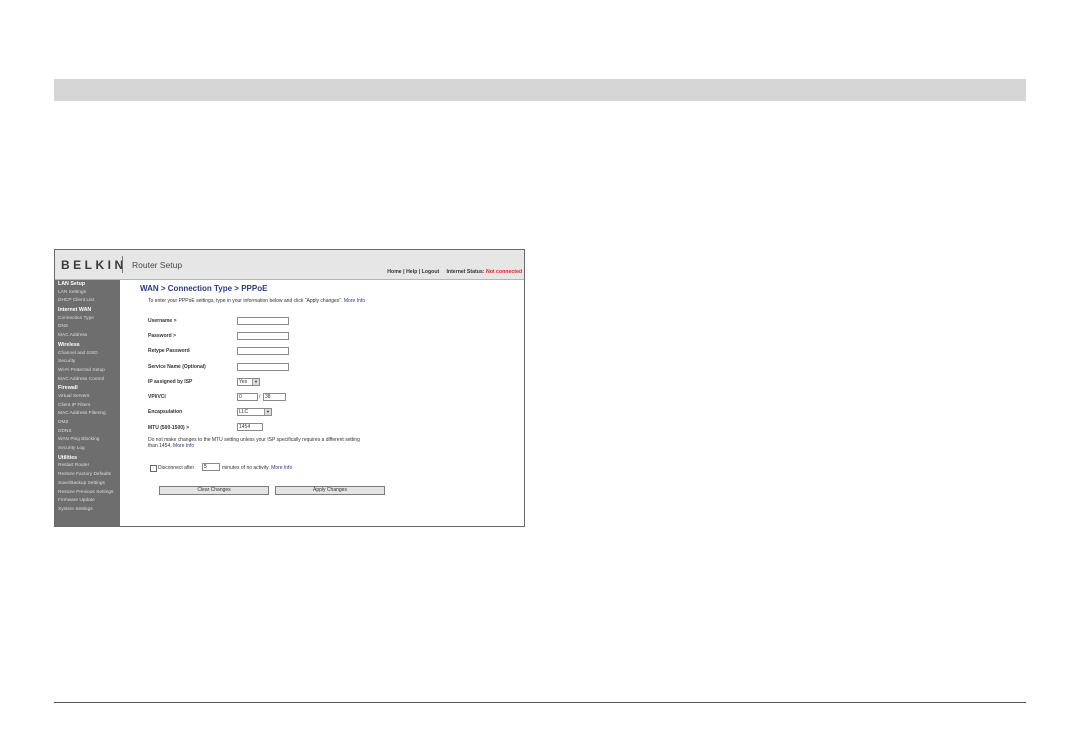 The height and width of the screenshot is (756, 1080). What do you see at coordinates (87, 493) in the screenshot?
I see `sidebar-item: Restore Previous Settings` at bounding box center [87, 493].